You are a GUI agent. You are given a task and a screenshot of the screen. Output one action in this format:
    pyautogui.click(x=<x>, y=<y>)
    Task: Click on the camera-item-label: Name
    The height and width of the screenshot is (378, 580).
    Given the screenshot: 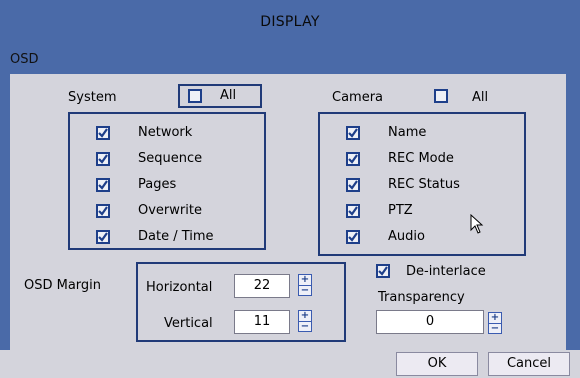 What is the action you would take?
    pyautogui.click(x=407, y=132)
    